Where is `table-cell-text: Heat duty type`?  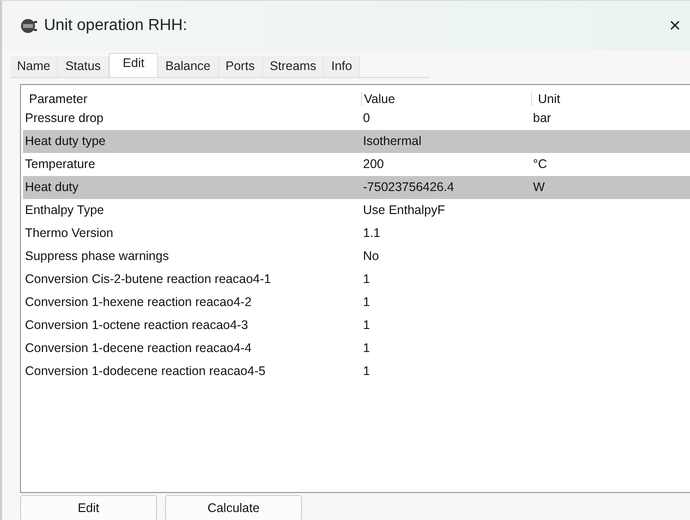
table-cell-text: Heat duty type is located at coordinates (65, 141).